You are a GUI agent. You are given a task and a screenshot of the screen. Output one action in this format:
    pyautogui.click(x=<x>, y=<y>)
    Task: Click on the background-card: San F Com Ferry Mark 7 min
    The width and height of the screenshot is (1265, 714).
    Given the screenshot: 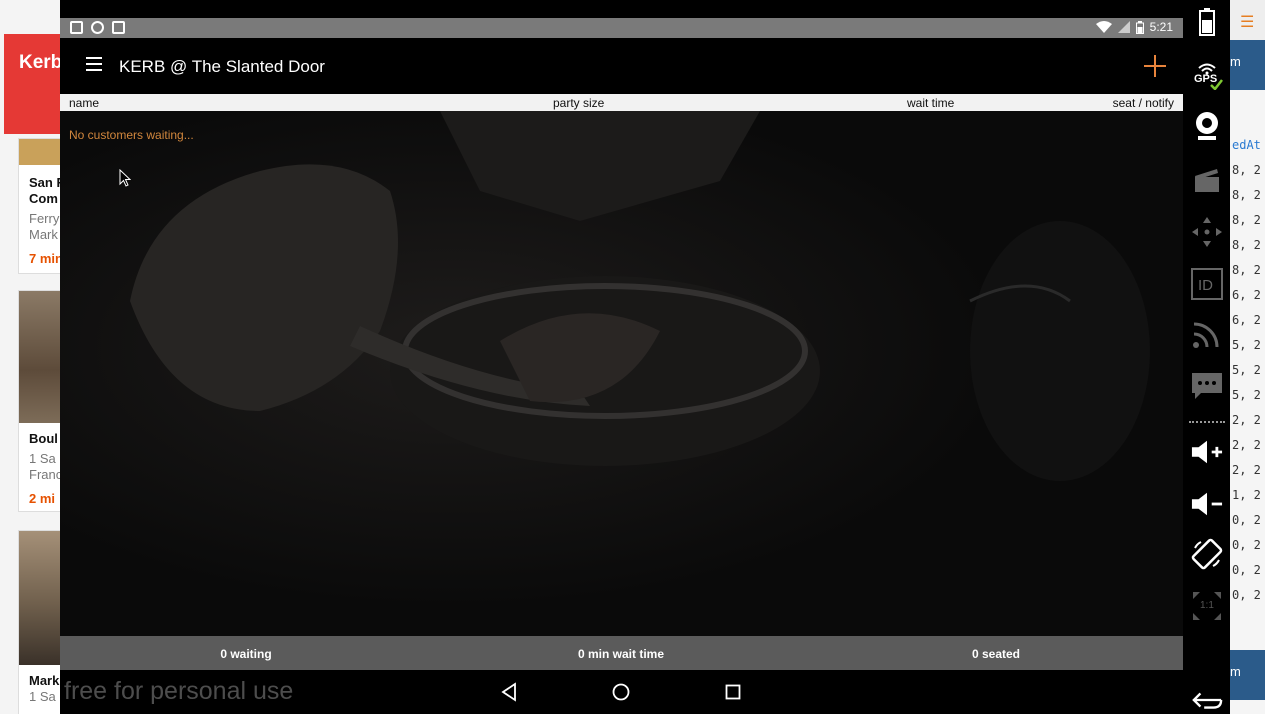 What is the action you would take?
    pyautogui.click(x=39, y=206)
    